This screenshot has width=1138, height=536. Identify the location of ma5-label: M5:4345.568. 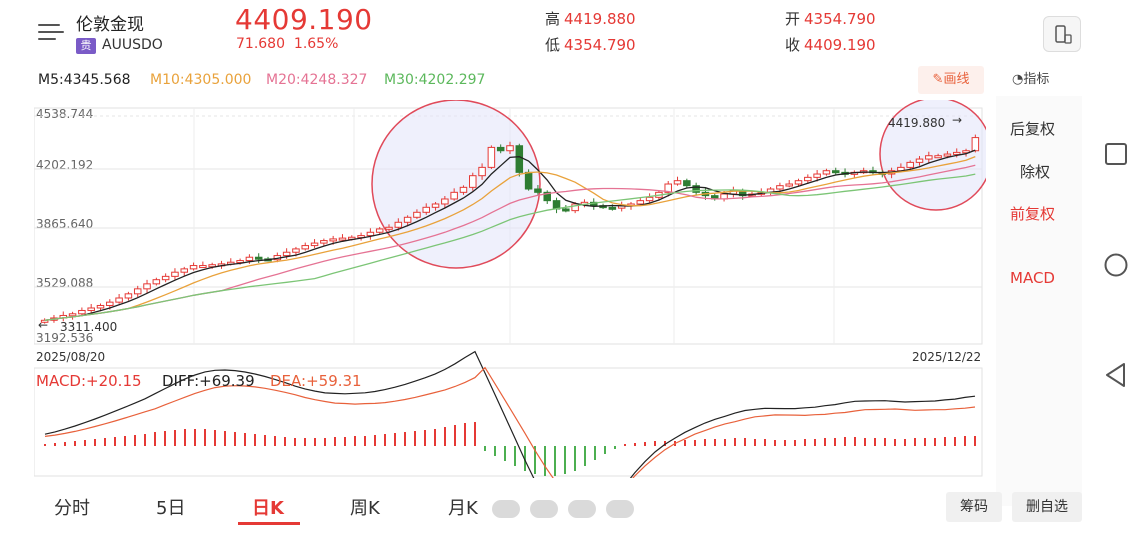
(84, 80).